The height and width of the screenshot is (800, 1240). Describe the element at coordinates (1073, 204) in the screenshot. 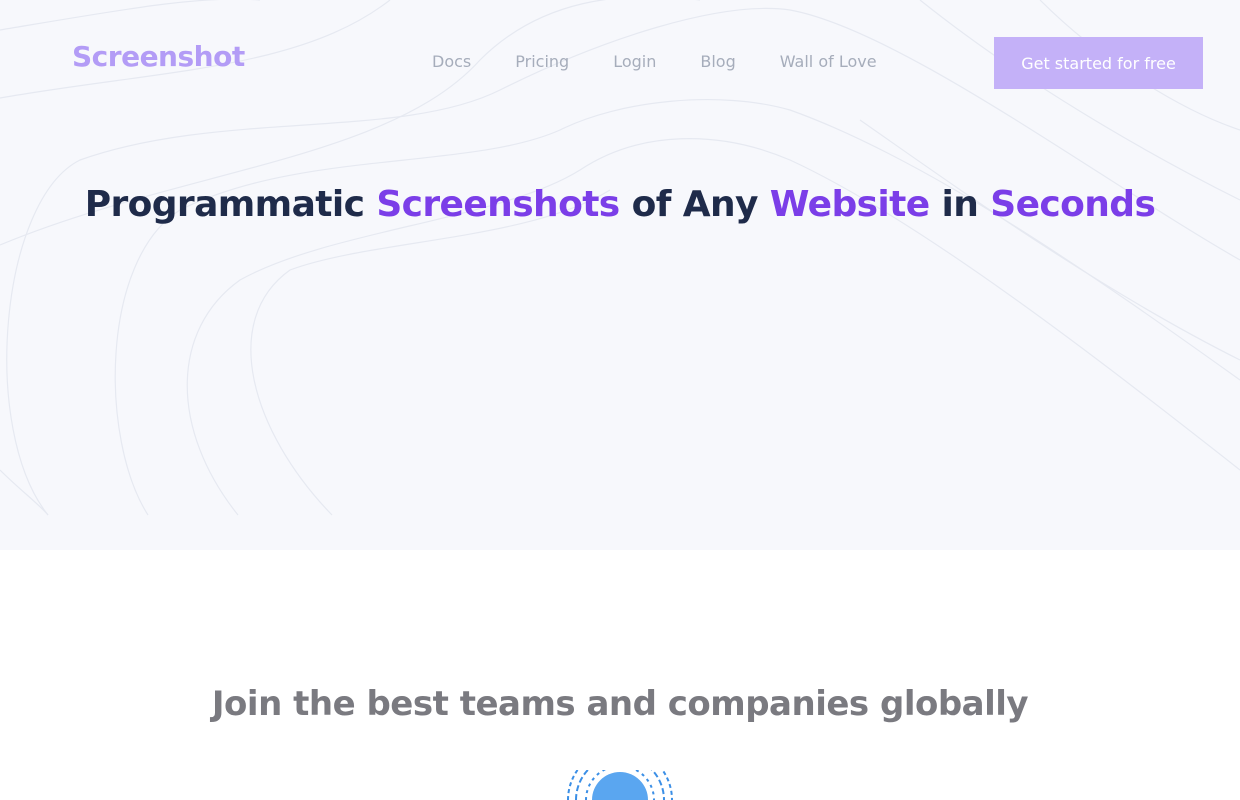

I see `headline-highlight: Seconds` at that location.